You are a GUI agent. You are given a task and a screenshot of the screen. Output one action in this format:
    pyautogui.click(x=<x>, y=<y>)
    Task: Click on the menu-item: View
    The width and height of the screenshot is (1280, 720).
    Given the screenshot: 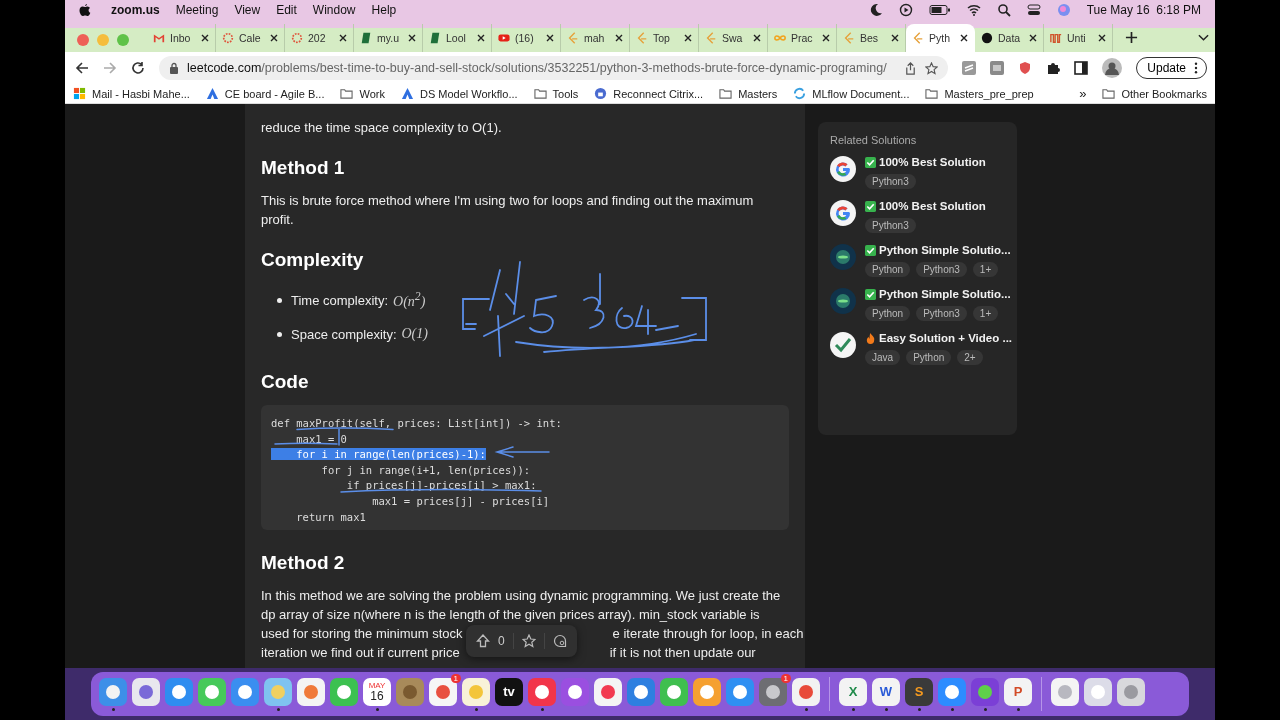 What is the action you would take?
    pyautogui.click(x=247, y=10)
    